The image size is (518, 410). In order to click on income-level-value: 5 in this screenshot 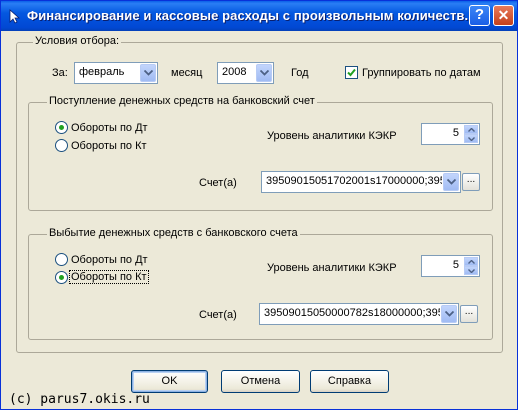, I will do `click(455, 133)`.